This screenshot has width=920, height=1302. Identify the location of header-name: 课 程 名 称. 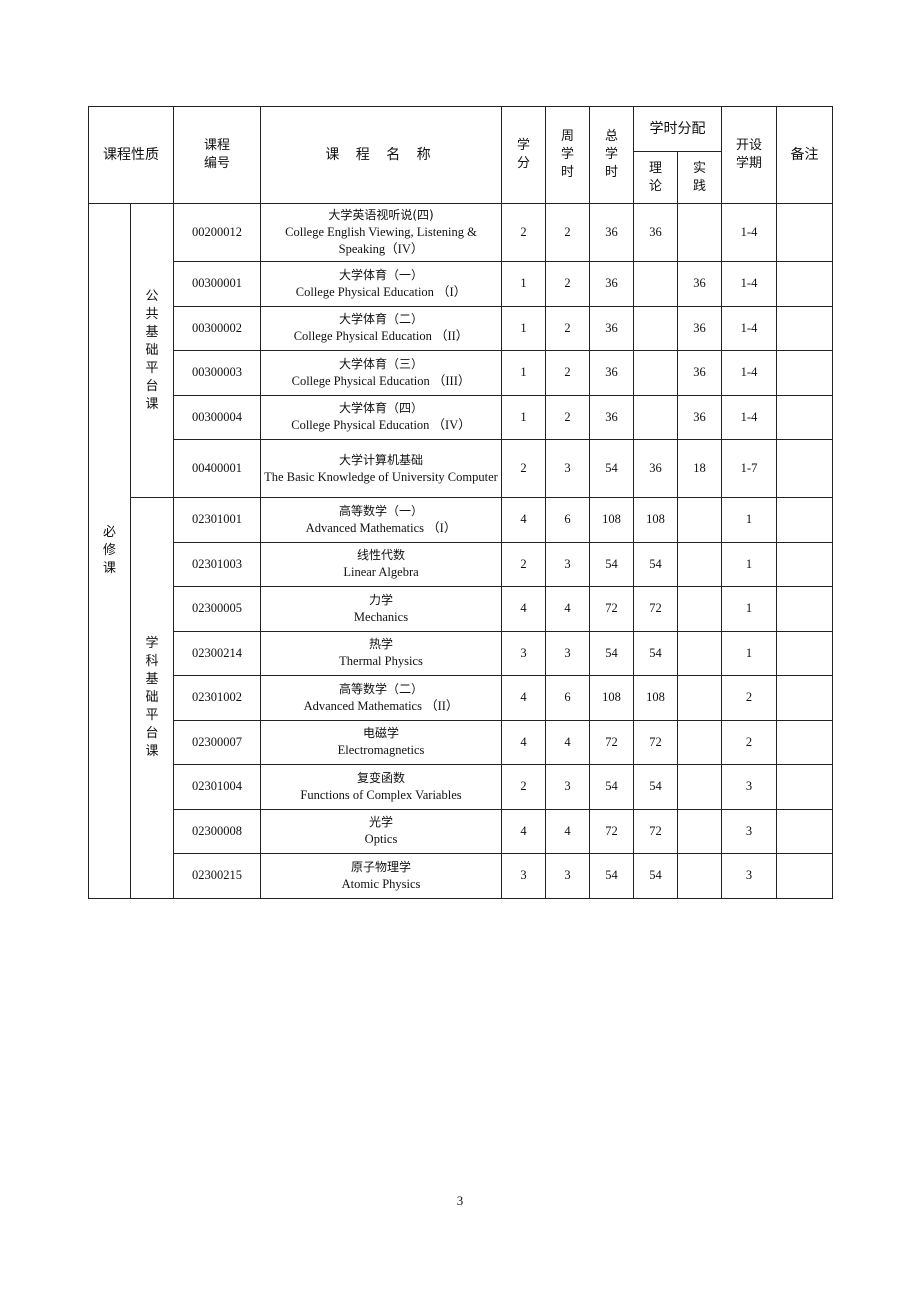
(381, 155).